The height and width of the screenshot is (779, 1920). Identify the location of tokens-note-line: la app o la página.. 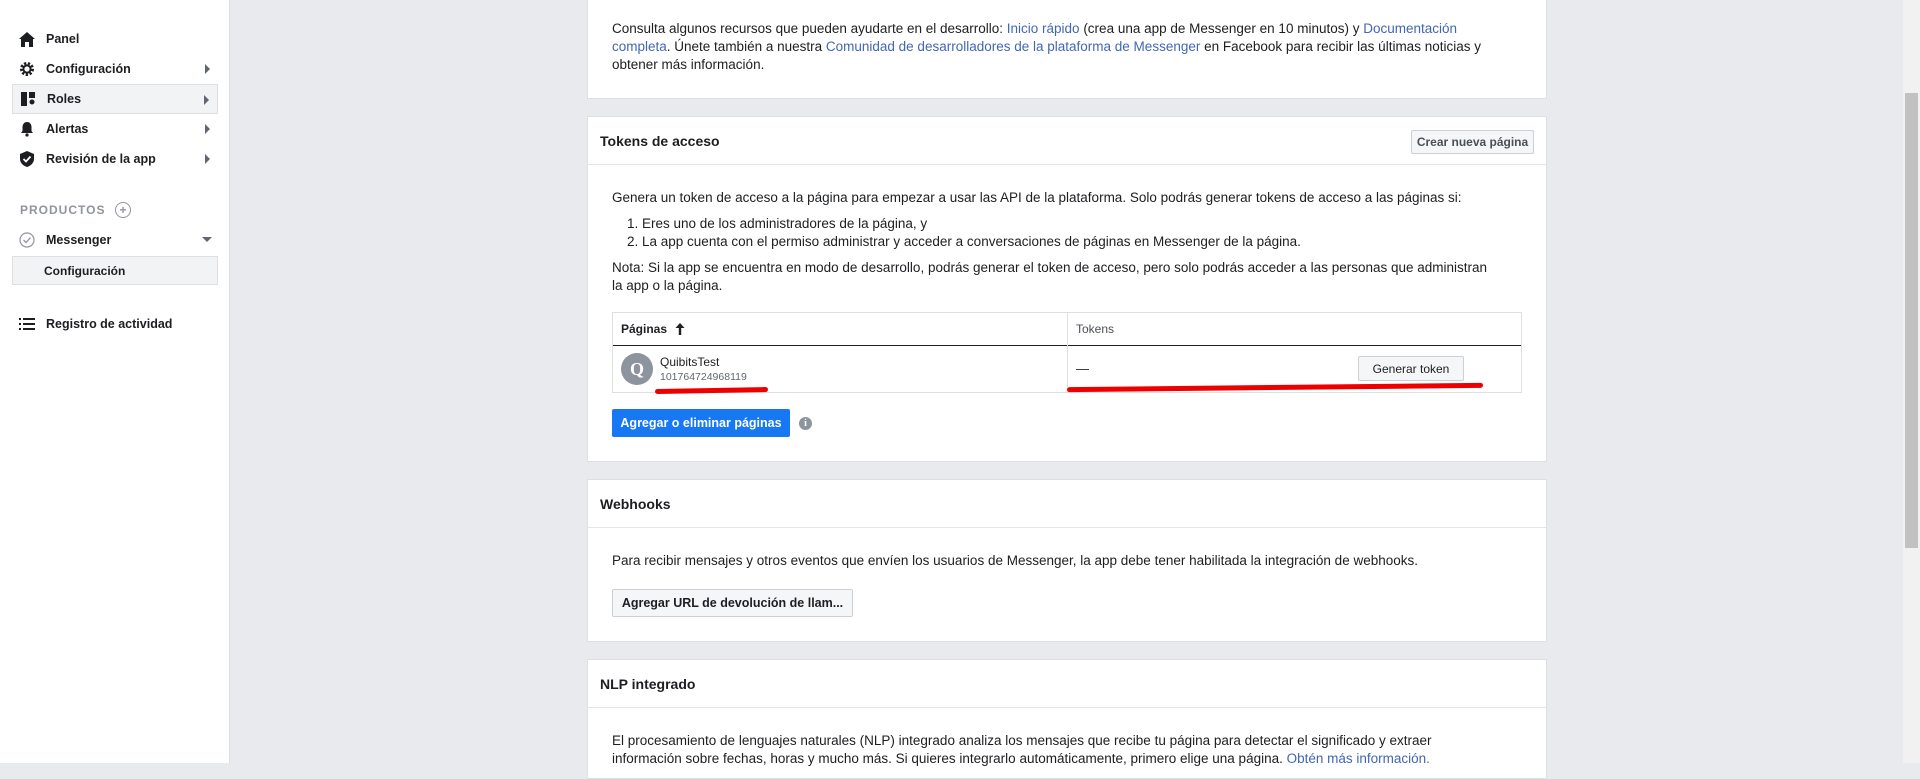
(667, 285).